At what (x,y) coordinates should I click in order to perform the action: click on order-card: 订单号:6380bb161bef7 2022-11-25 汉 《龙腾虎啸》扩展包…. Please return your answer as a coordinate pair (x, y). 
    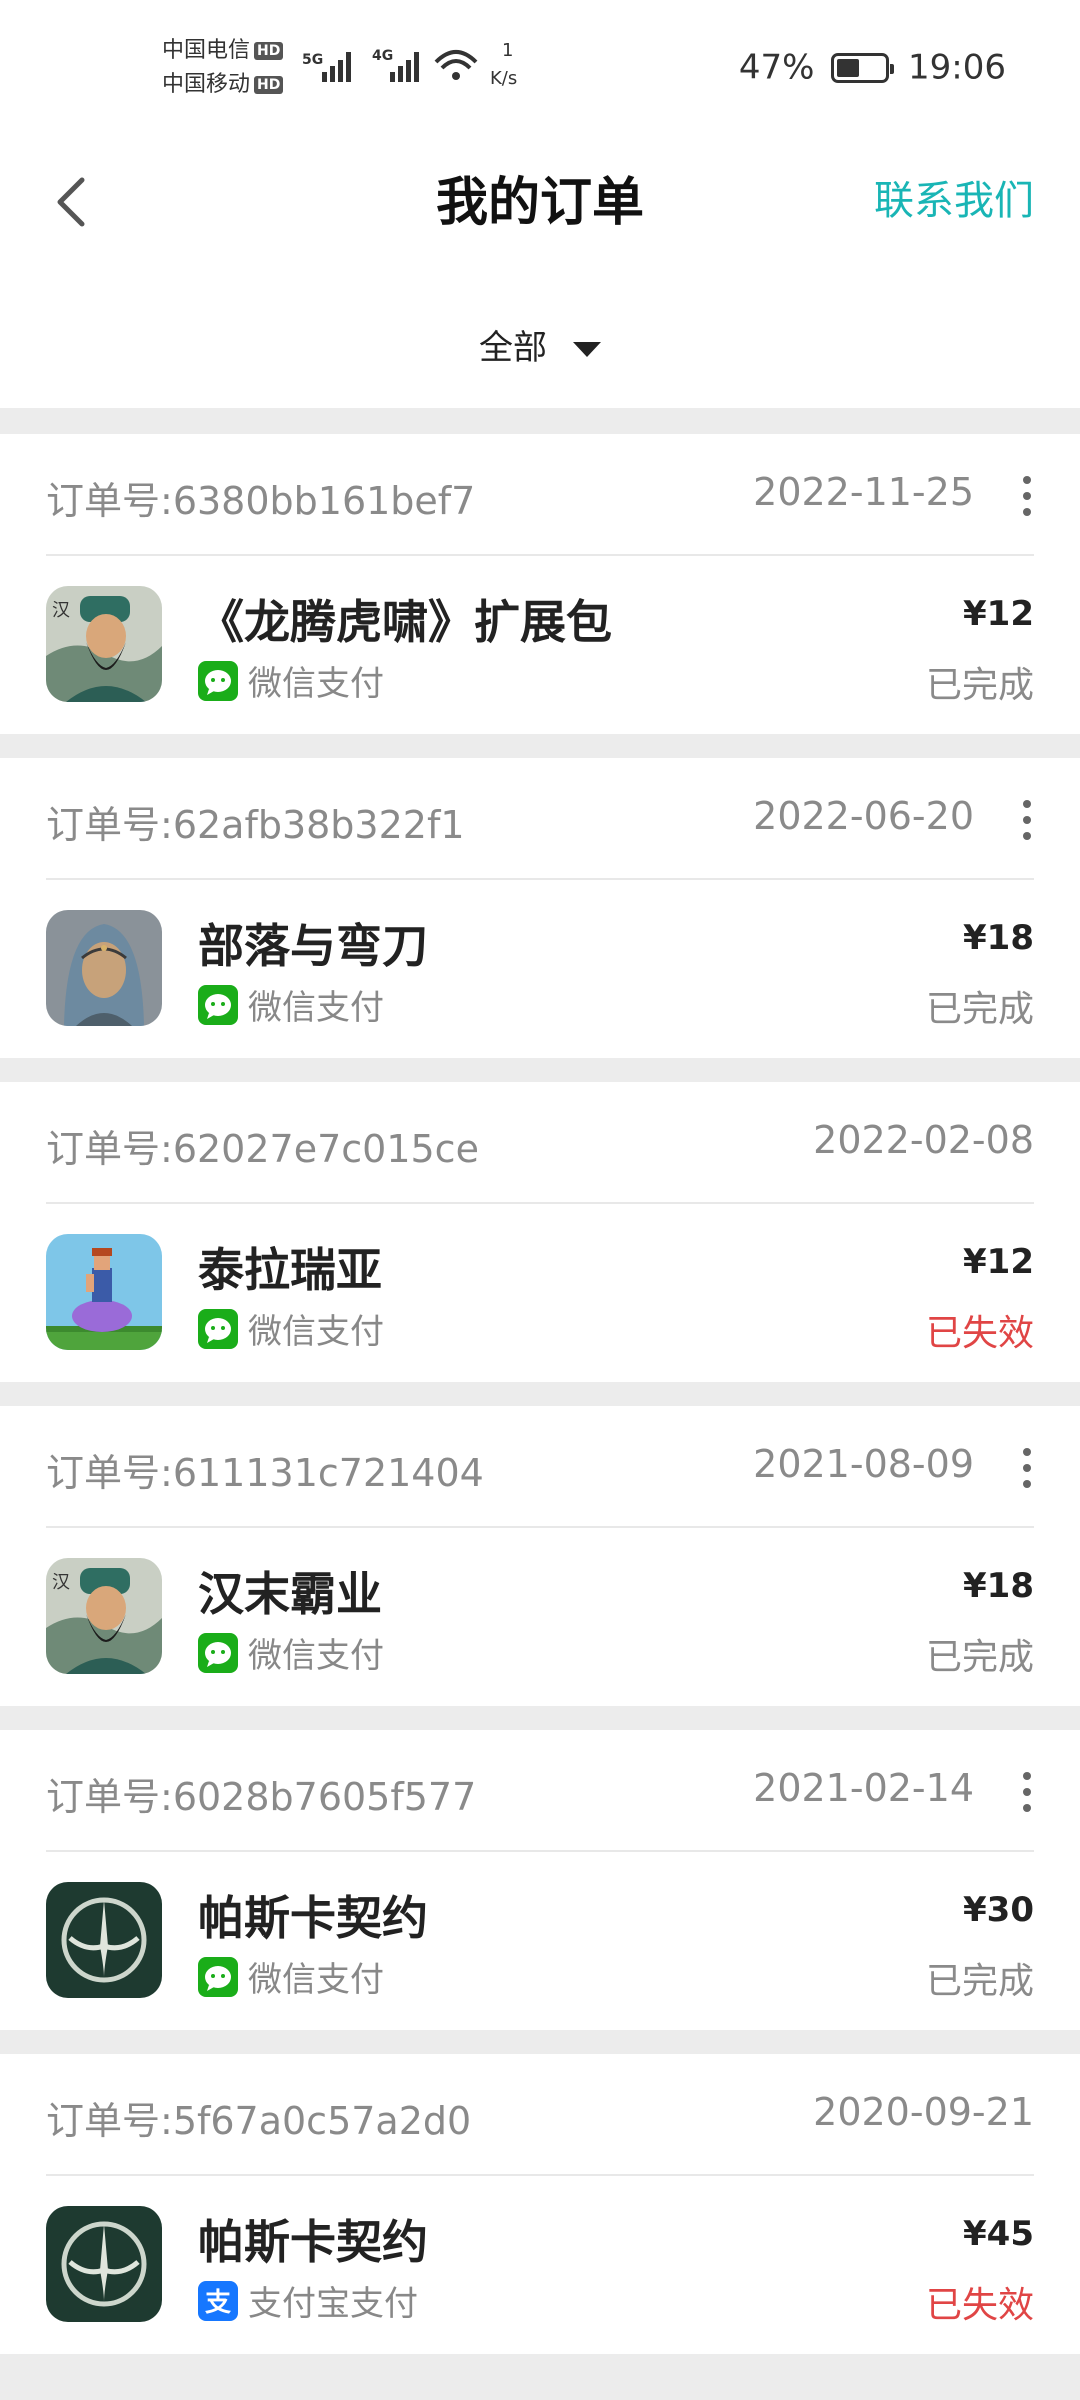
    Looking at the image, I should click on (540, 584).